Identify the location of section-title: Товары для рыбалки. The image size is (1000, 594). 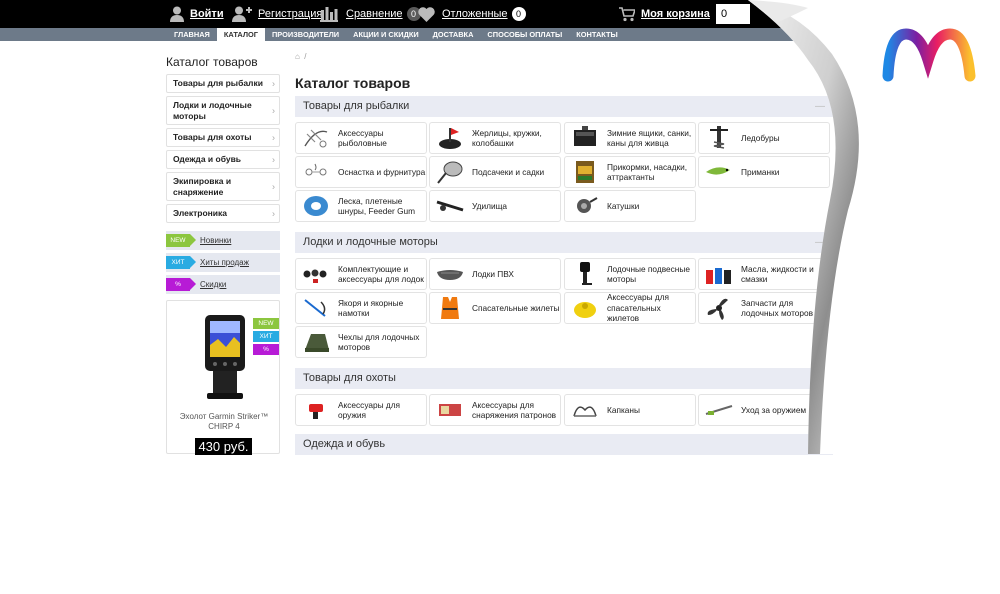
(356, 106).